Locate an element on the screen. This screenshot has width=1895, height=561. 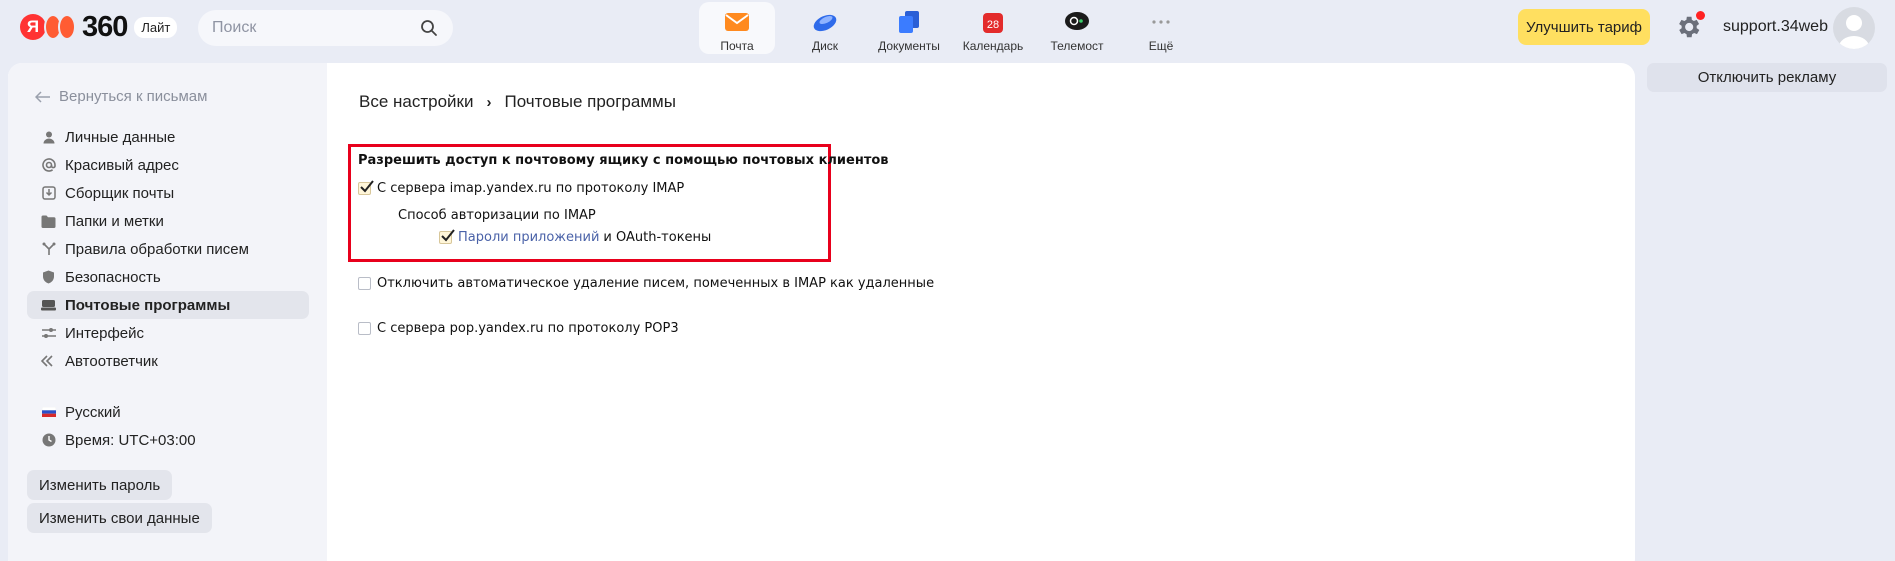
service-mail: Почта is located at coordinates (737, 28).